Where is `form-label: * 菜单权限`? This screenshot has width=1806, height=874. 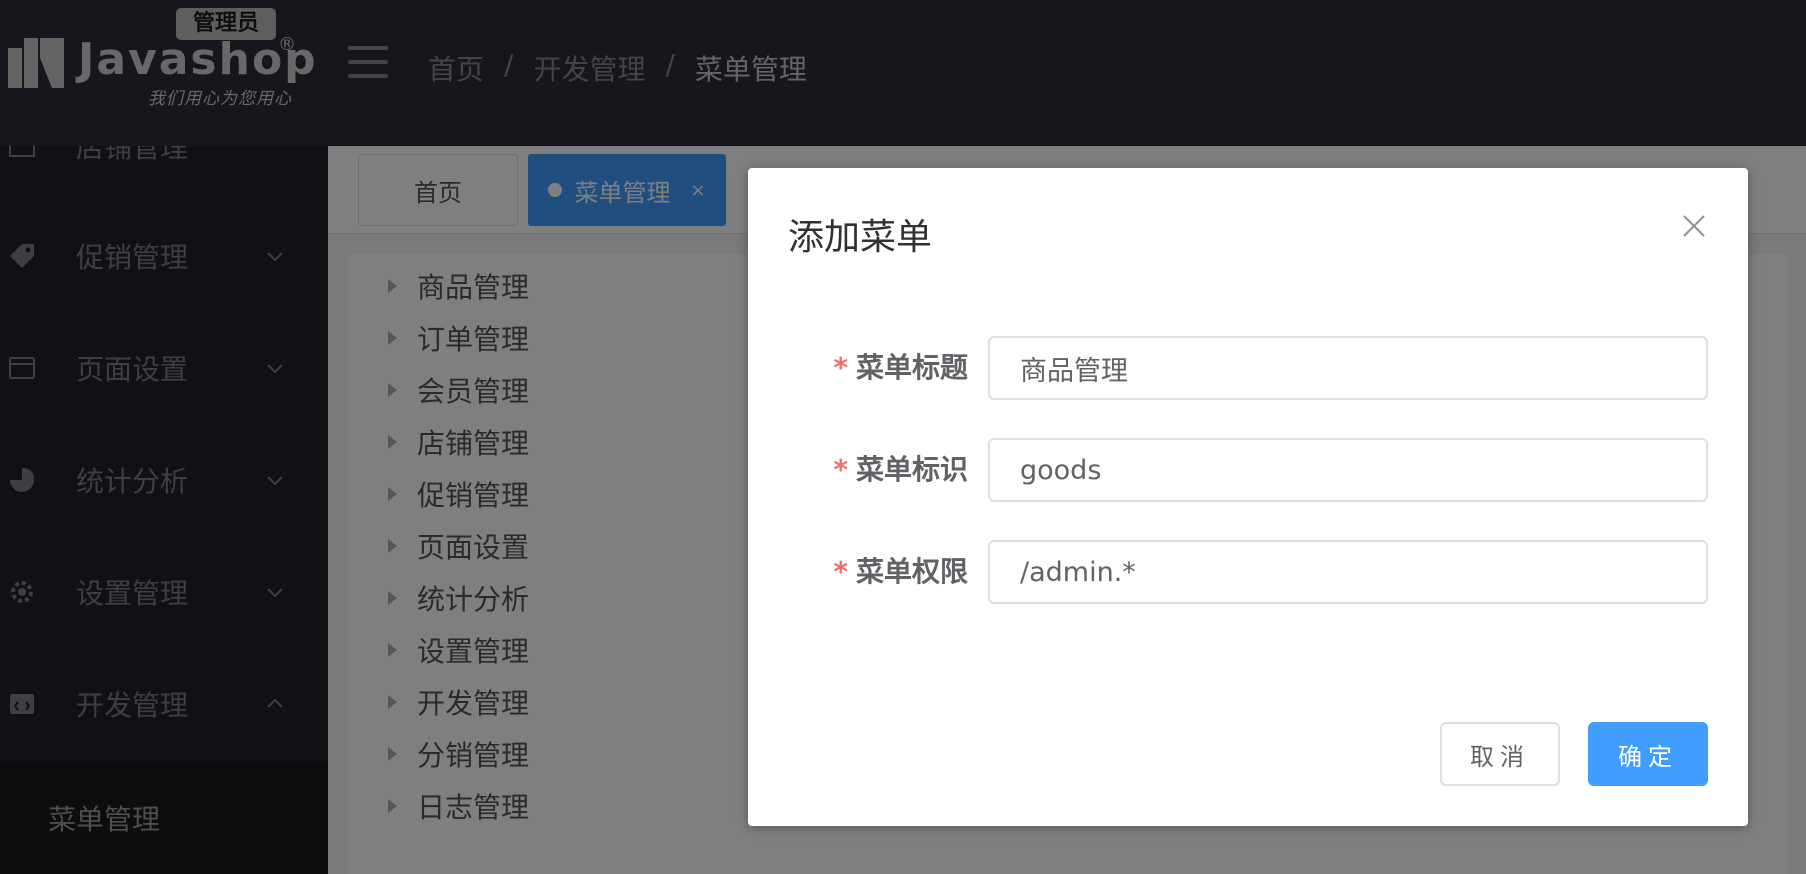 form-label: * 菜单权限 is located at coordinates (898, 572).